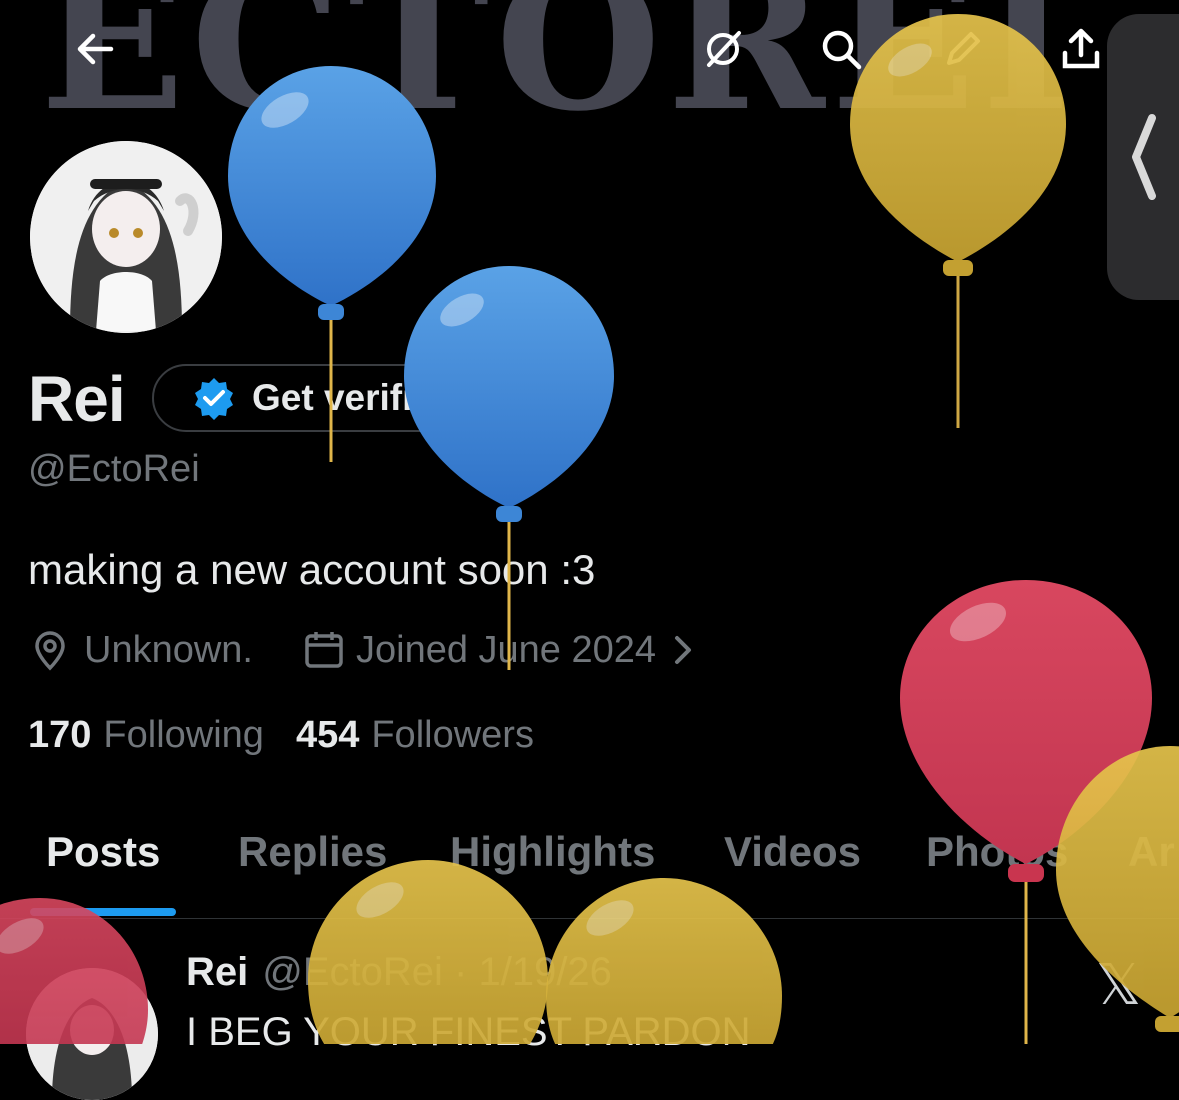 The width and height of the screenshot is (1179, 1100). I want to click on post-avatar, so click(92, 1034).